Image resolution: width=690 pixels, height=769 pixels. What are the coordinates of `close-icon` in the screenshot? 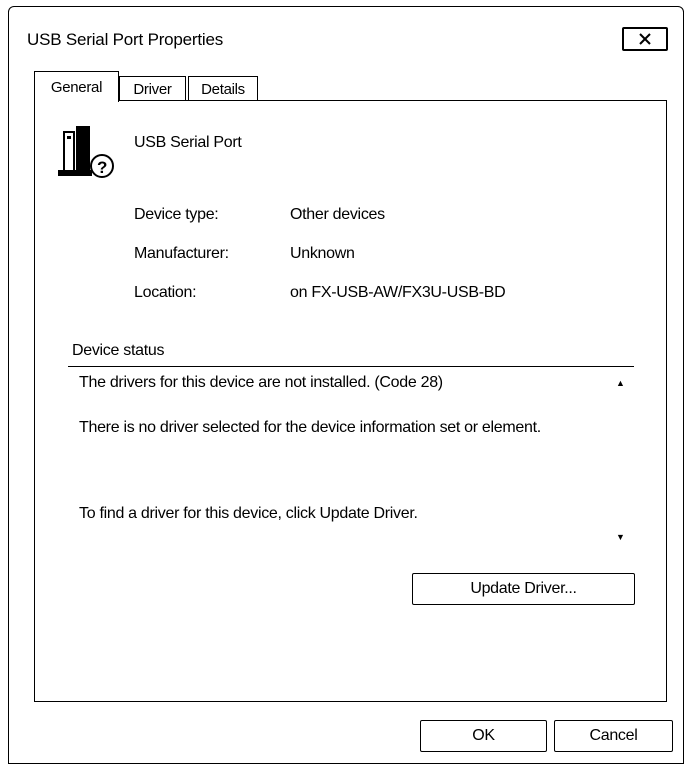 It's located at (645, 39).